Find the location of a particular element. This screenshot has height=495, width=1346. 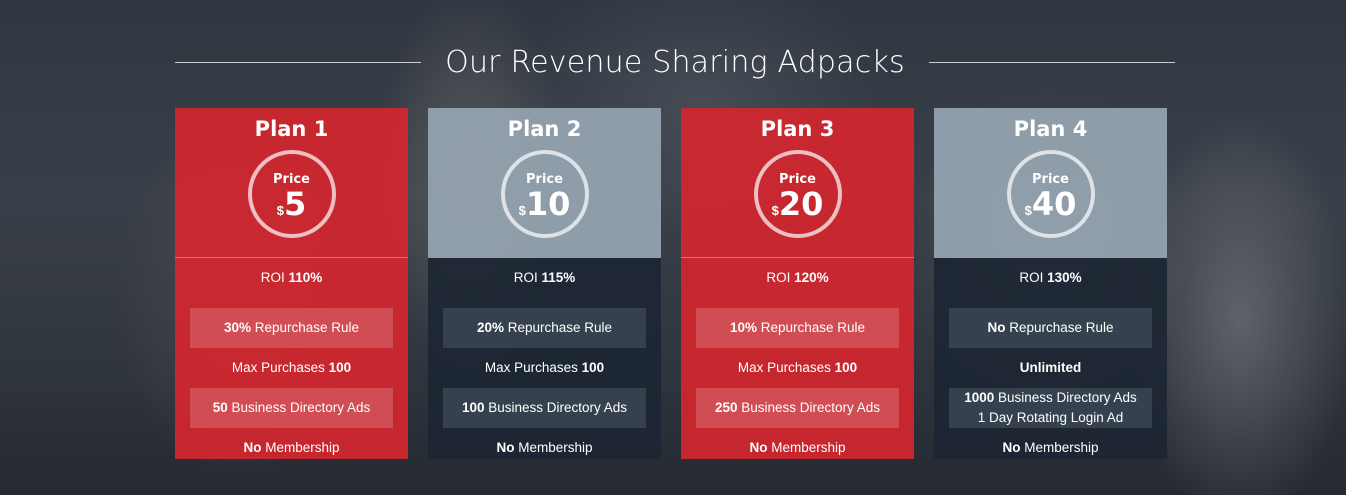

price-circle: Price $5 is located at coordinates (291, 194).